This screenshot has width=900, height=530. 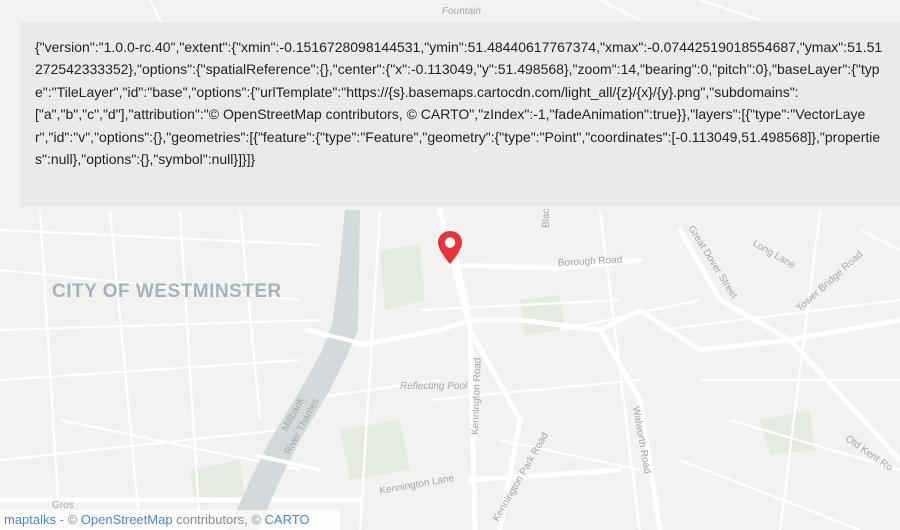 I want to click on openstreetmap-link: OpenStreetMap, so click(x=127, y=519).